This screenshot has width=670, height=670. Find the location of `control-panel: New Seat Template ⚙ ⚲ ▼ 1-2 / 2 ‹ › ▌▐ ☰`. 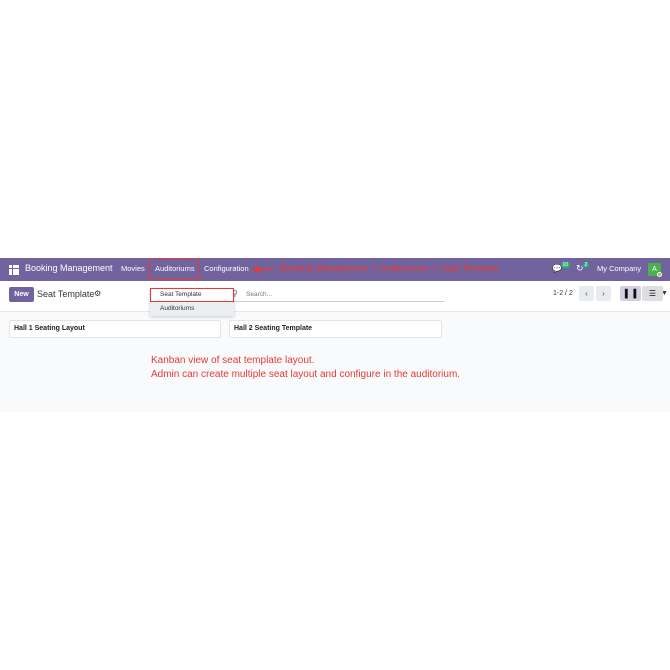

control-panel: New Seat Template ⚙ ⚲ ▼ 1-2 / 2 ‹ › ▌▐ ☰ is located at coordinates (335, 296).